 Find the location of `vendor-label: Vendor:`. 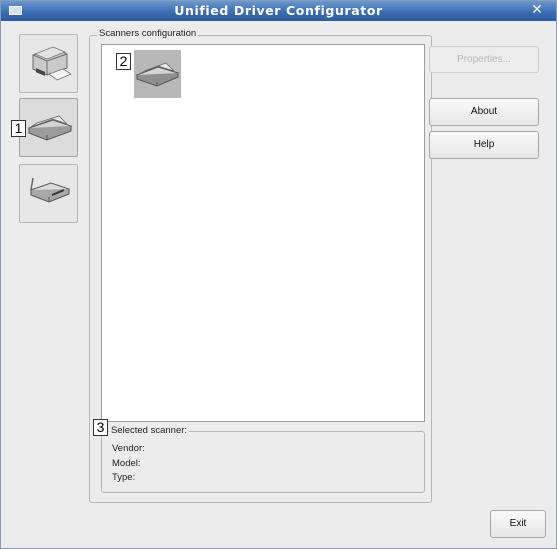

vendor-label: Vendor: is located at coordinates (128, 448).